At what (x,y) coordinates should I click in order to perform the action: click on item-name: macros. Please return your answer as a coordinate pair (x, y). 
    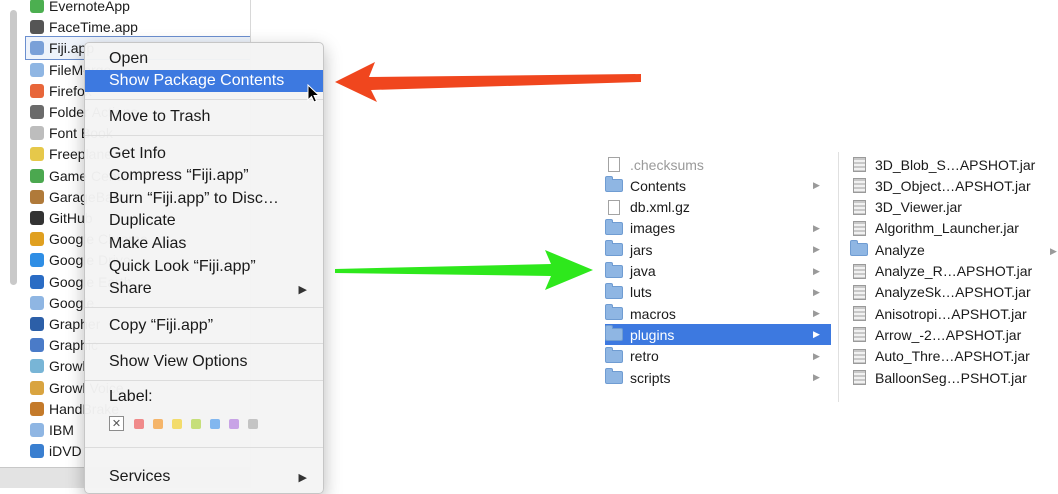
    Looking at the image, I should click on (653, 313).